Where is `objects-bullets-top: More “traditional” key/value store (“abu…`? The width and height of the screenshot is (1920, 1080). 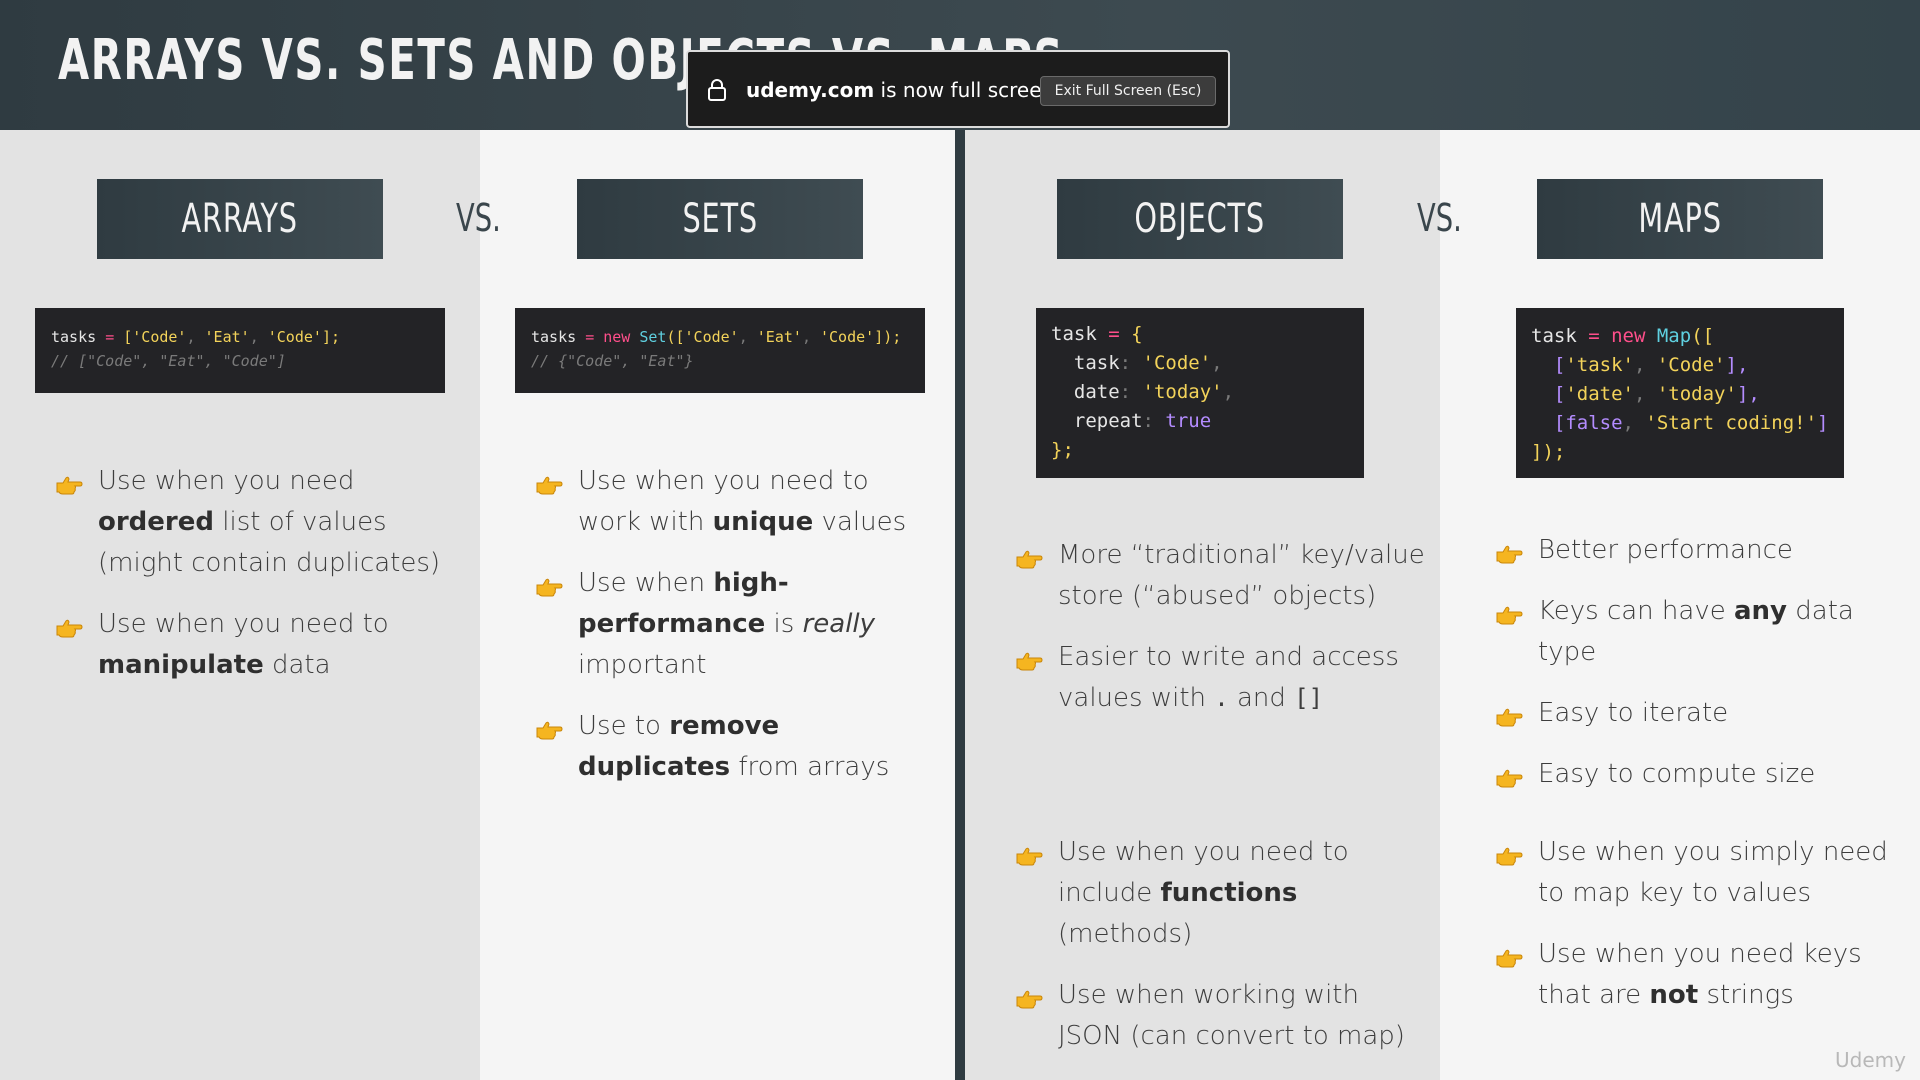 objects-bullets-top: More “traditional” key/value store (“abu… is located at coordinates (1220, 627).